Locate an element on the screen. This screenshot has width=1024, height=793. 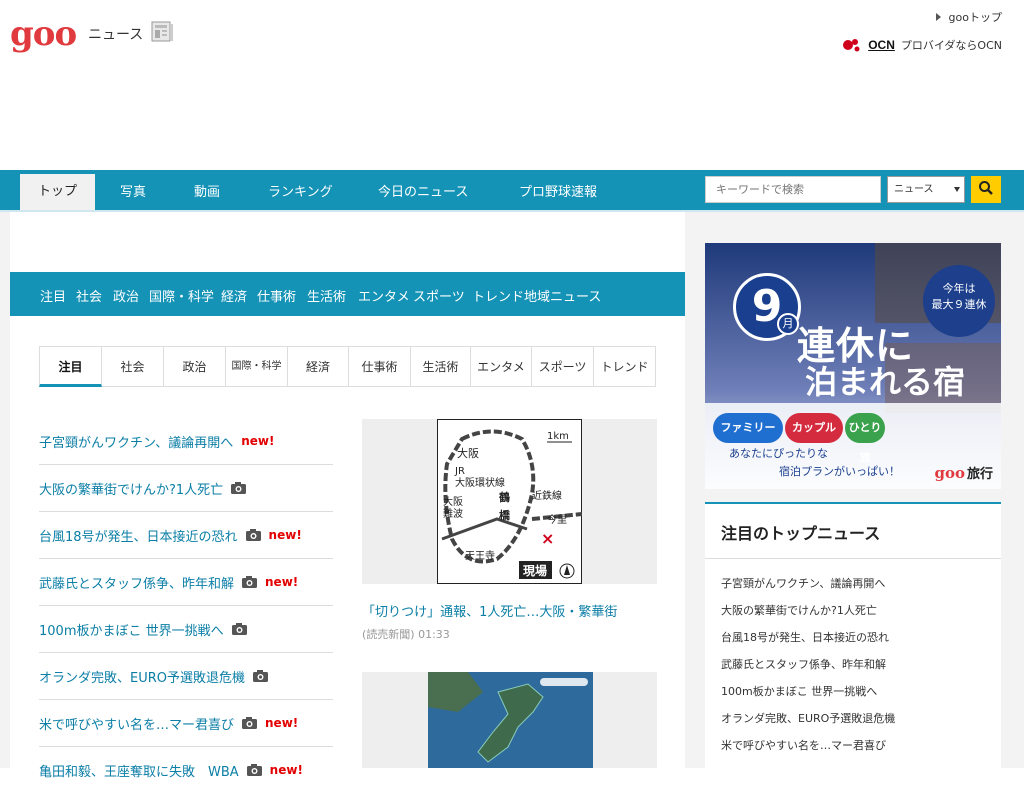
category-entame: エンタメ is located at coordinates (384, 295).